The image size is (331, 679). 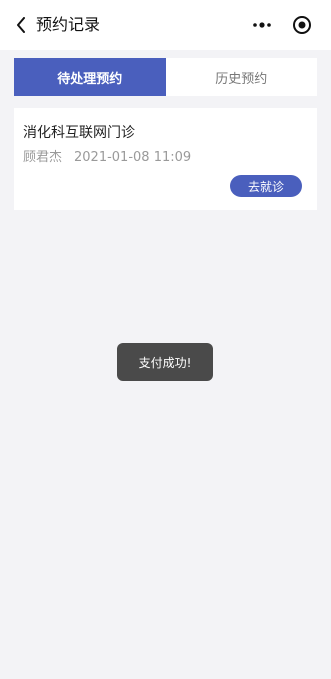 I want to click on close-target-button, so click(x=302, y=25).